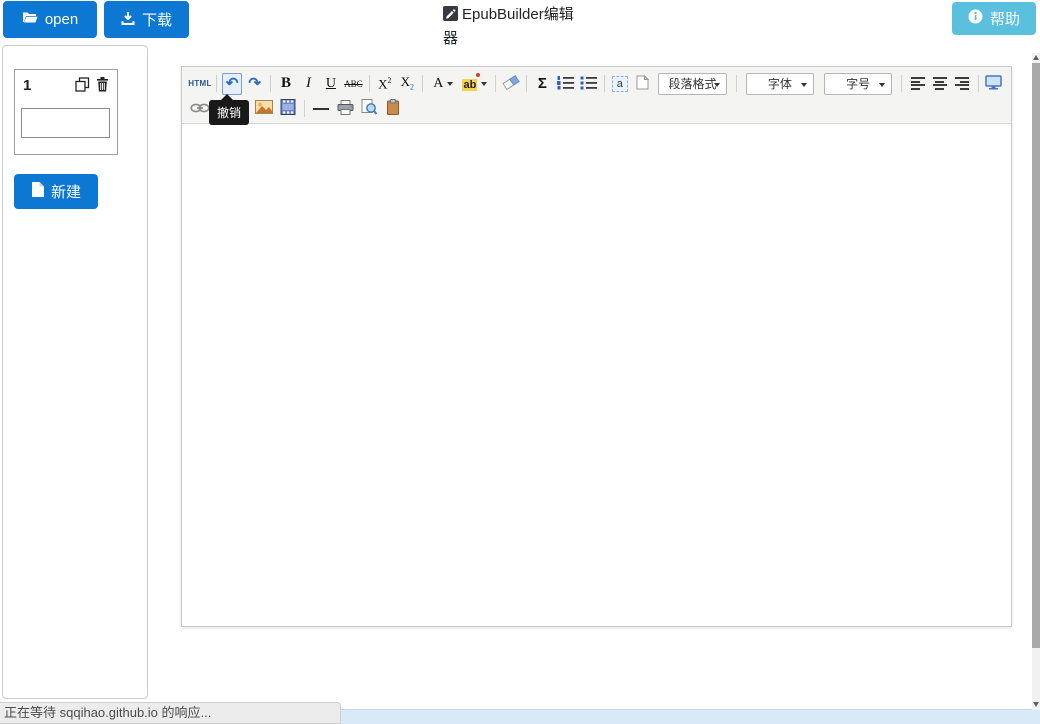  What do you see at coordinates (27, 85) in the screenshot?
I see `chapter-number: 1` at bounding box center [27, 85].